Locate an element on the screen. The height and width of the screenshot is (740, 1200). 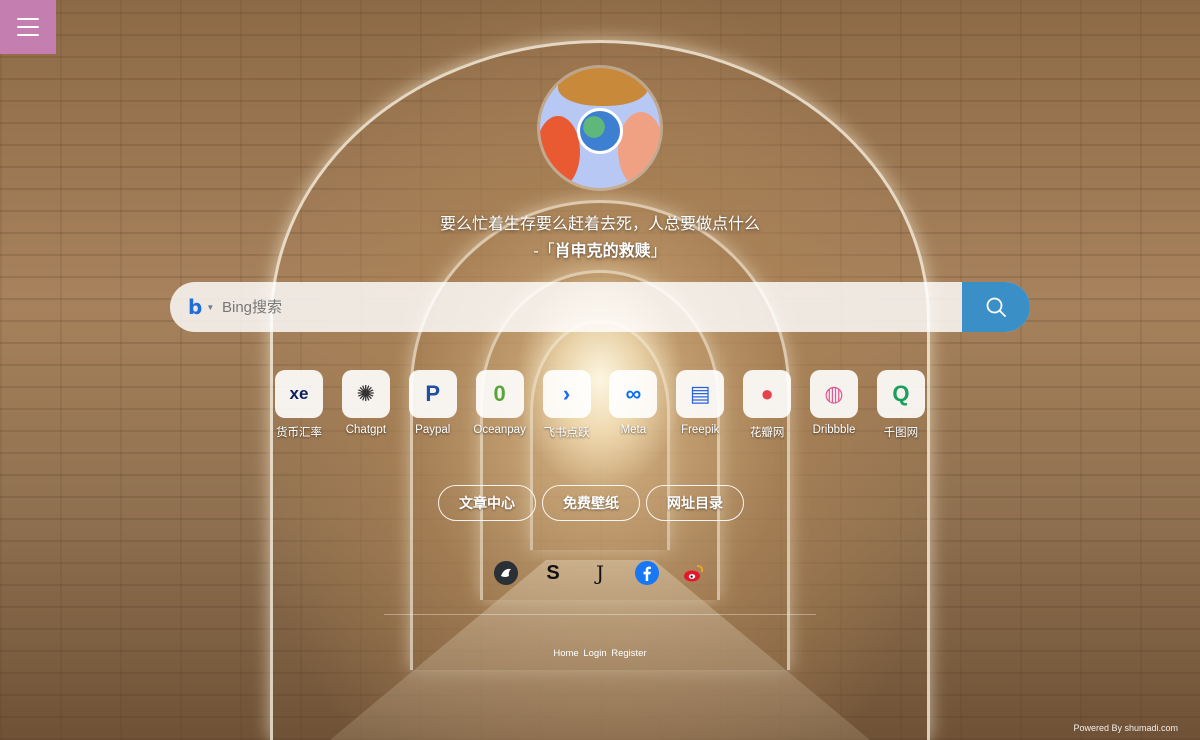
shortcut-label: 千图网 is located at coordinates (901, 433).